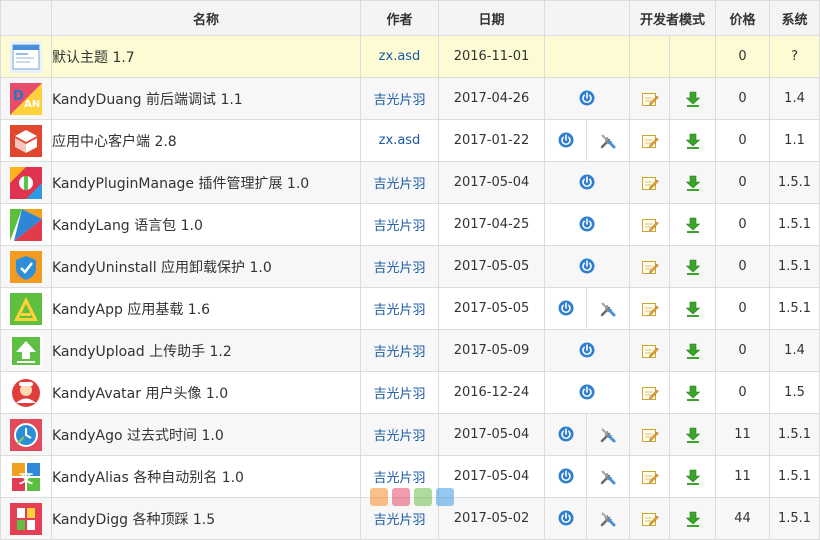  Describe the element at coordinates (26, 56) in the screenshot. I see `theme-icon` at that location.